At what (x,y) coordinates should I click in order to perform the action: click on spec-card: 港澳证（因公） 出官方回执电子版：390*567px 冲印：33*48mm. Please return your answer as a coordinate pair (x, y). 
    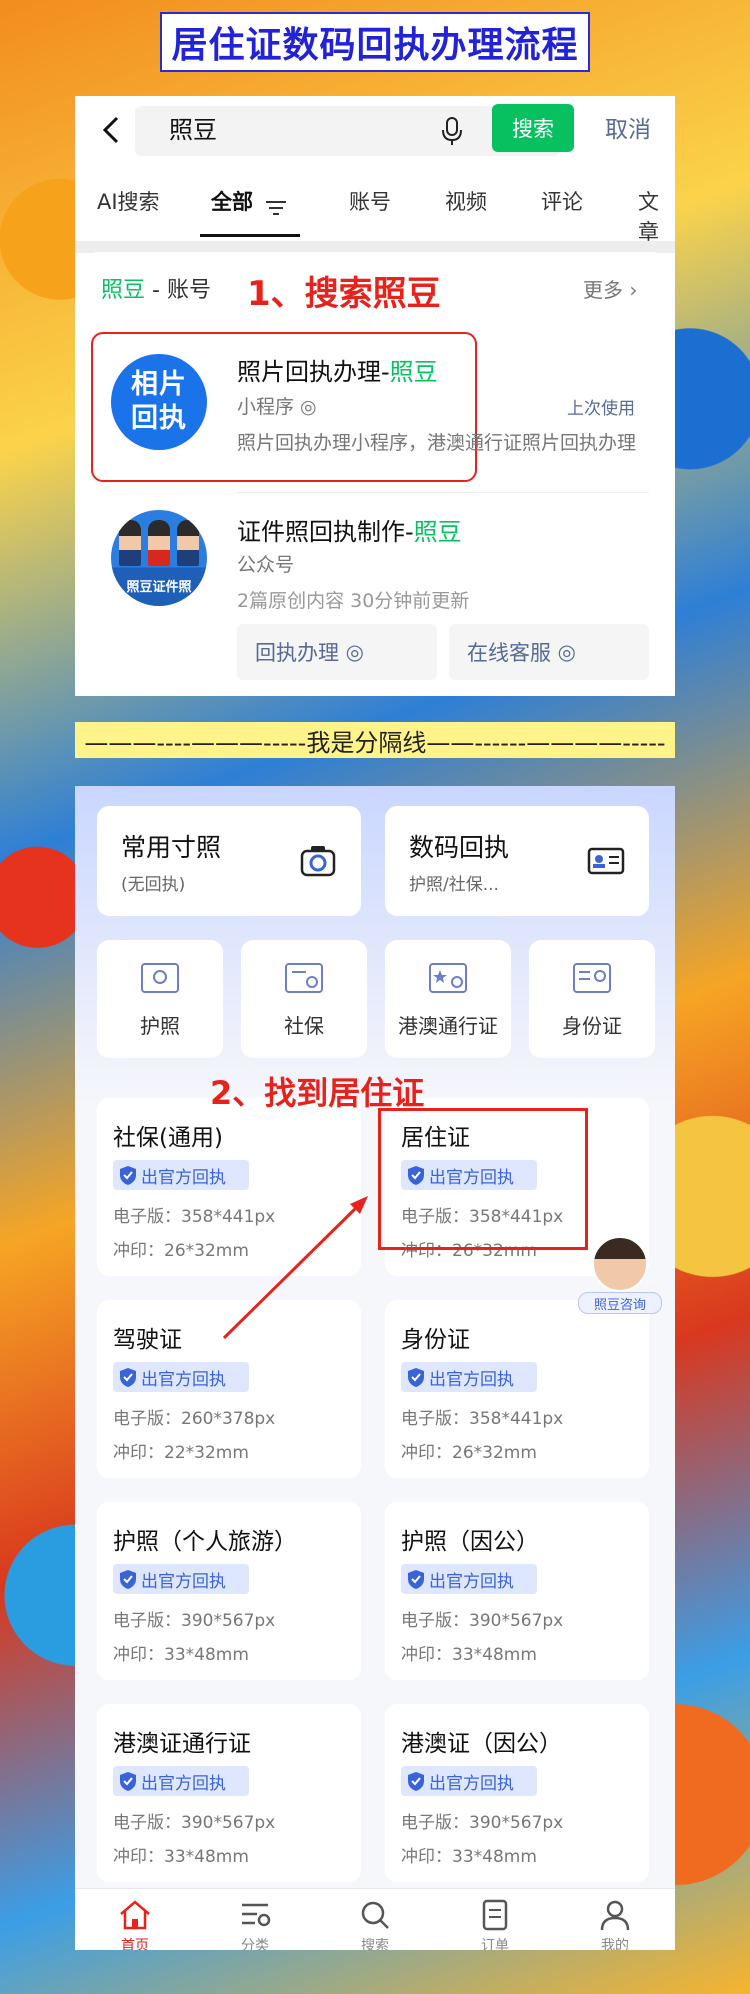
    Looking at the image, I should click on (517, 1793).